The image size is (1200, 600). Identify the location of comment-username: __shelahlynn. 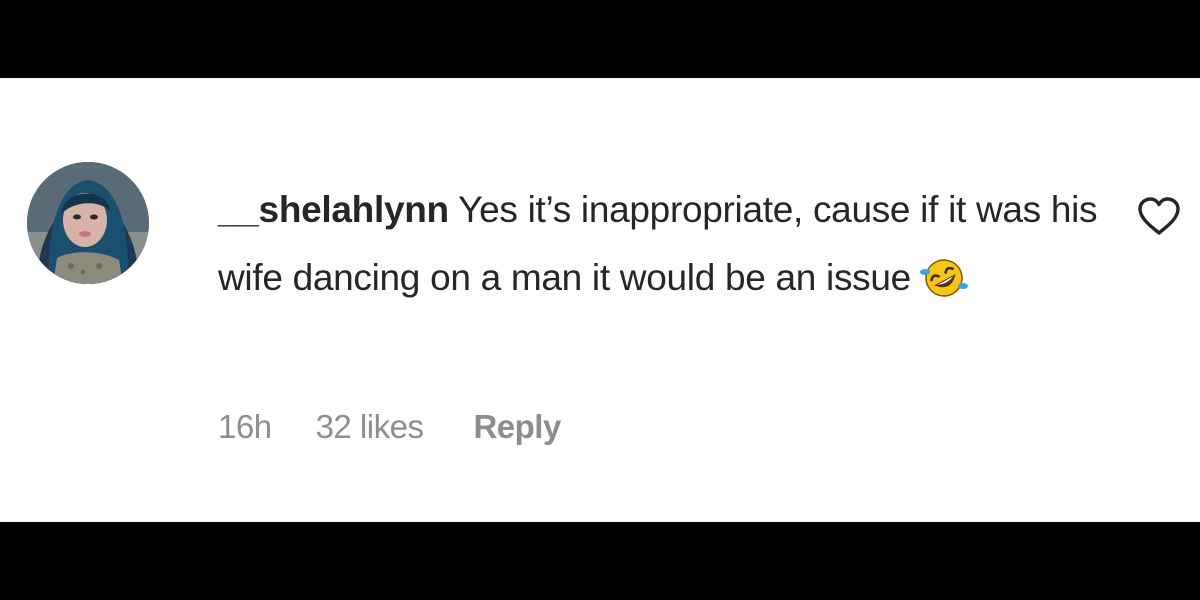
(333, 209).